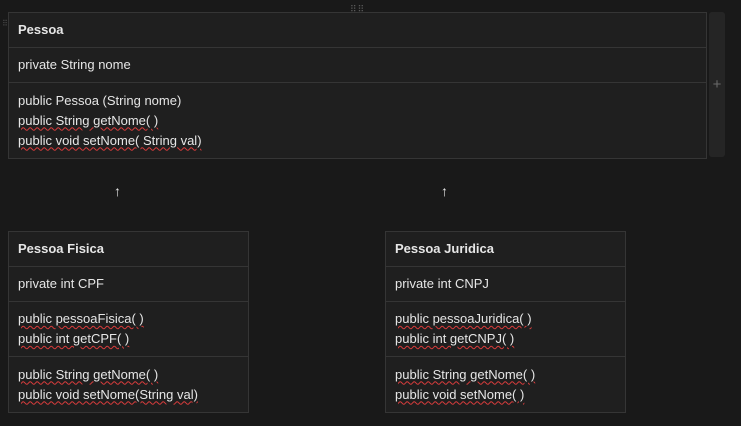 This screenshot has width=741, height=426. Describe the element at coordinates (128, 249) in the screenshot. I see `table-header: Pessoa Fisica` at that location.